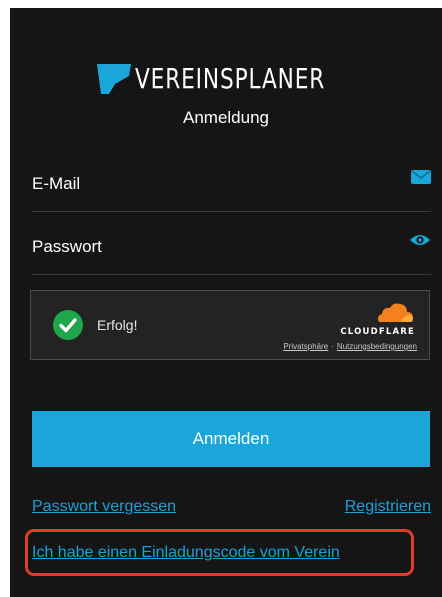  I want to click on privacy-link: Privatsphäre, so click(305, 346).